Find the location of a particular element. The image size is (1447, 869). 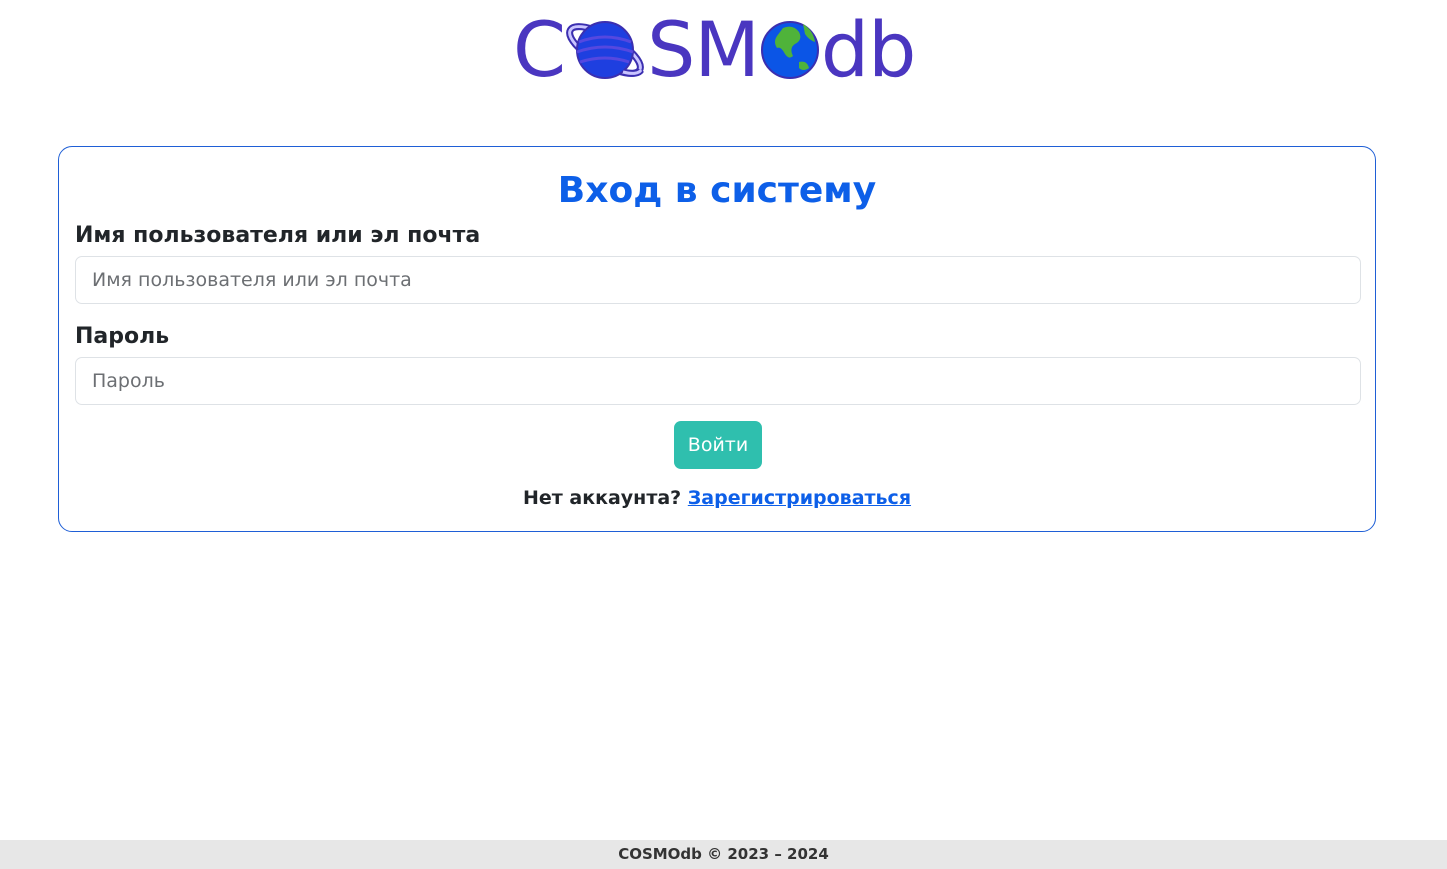

login-title: Вход в систему is located at coordinates (717, 190).